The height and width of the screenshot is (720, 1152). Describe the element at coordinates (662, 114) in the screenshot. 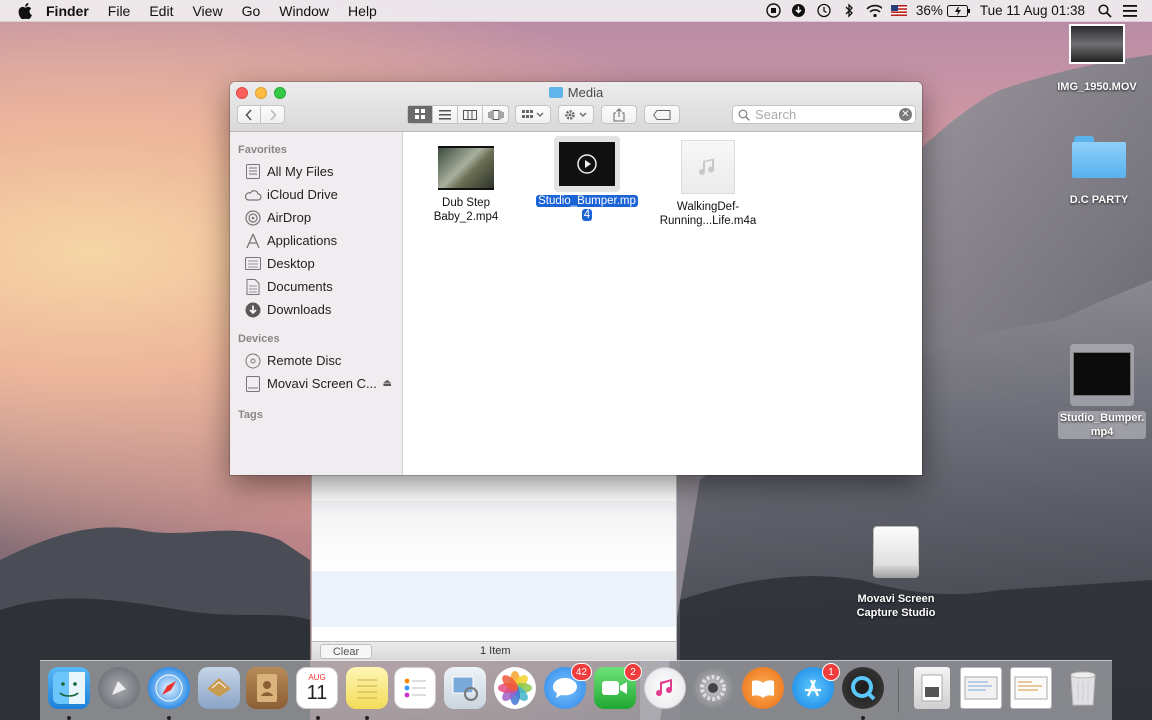

I see `tags-button` at that location.